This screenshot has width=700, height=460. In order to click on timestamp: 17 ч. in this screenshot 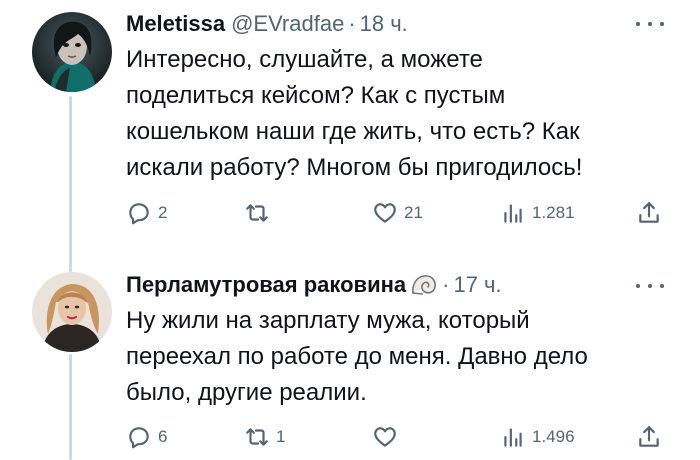, I will do `click(477, 285)`.